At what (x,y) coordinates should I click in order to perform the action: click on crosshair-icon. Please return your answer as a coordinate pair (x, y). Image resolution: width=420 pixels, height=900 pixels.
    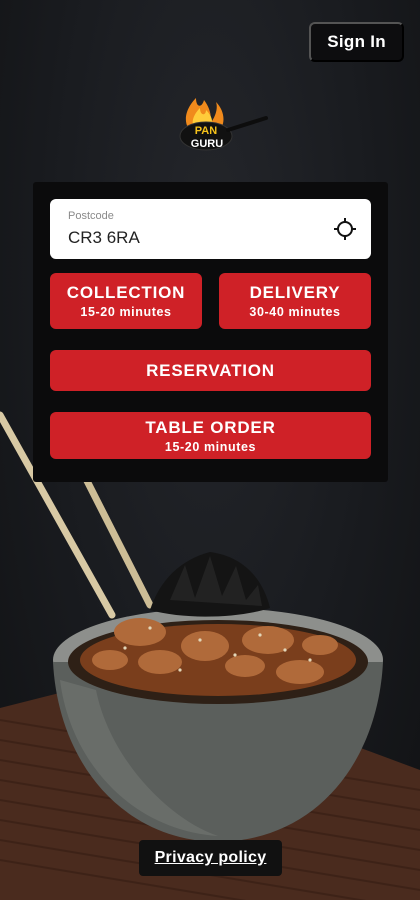
    Looking at the image, I should click on (345, 229).